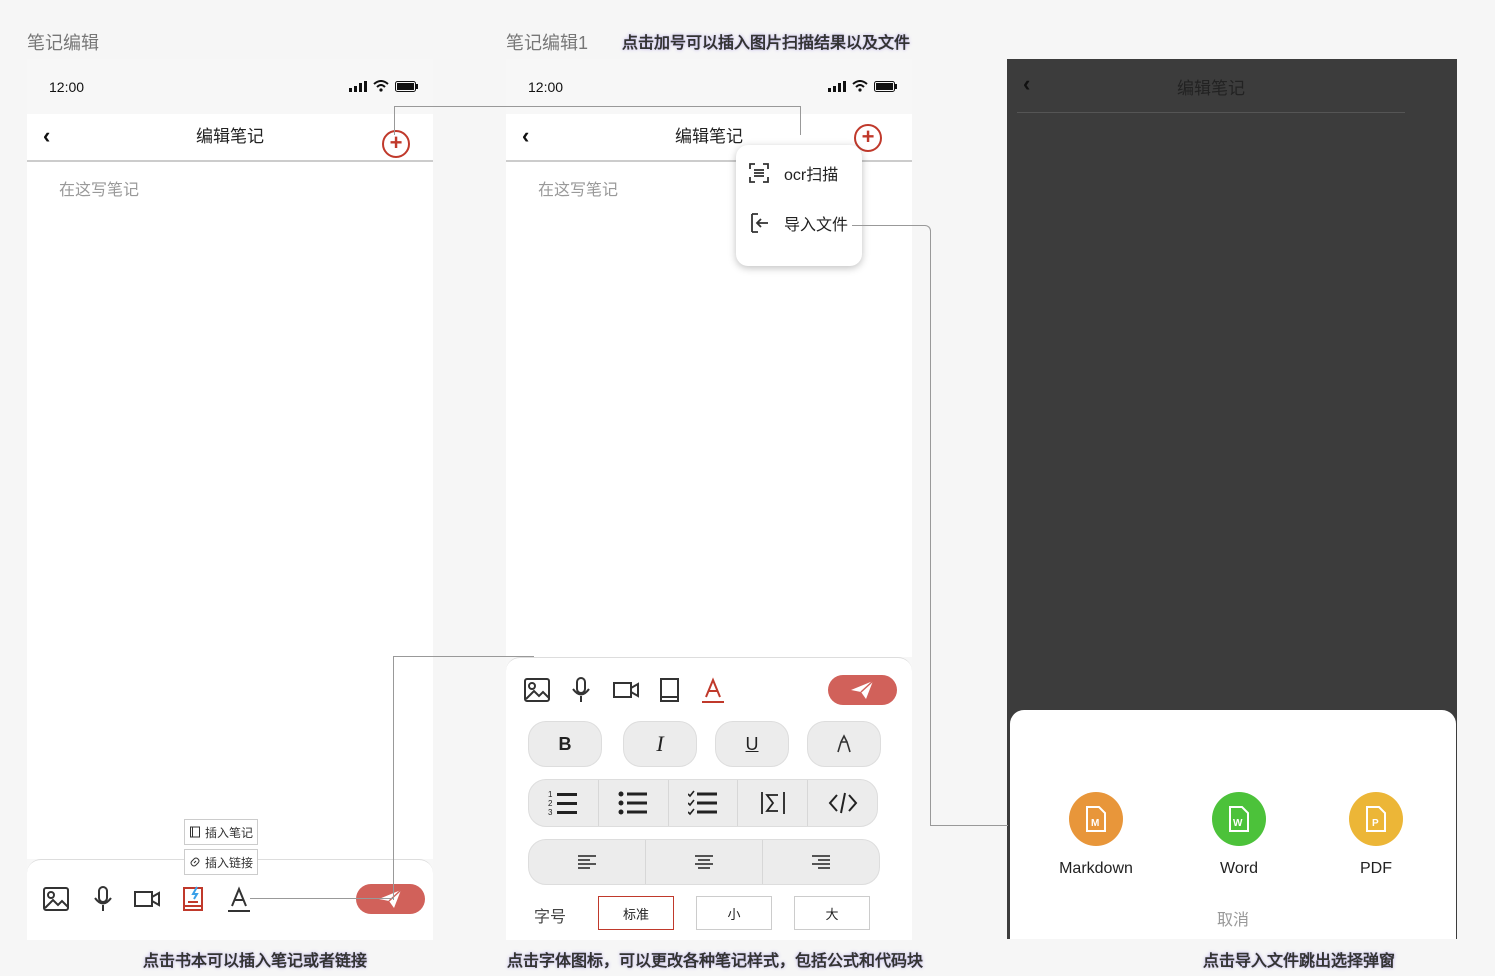 Image resolution: width=1495 pixels, height=976 pixels. What do you see at coordinates (759, 223) in the screenshot?
I see `import-icon` at bounding box center [759, 223].